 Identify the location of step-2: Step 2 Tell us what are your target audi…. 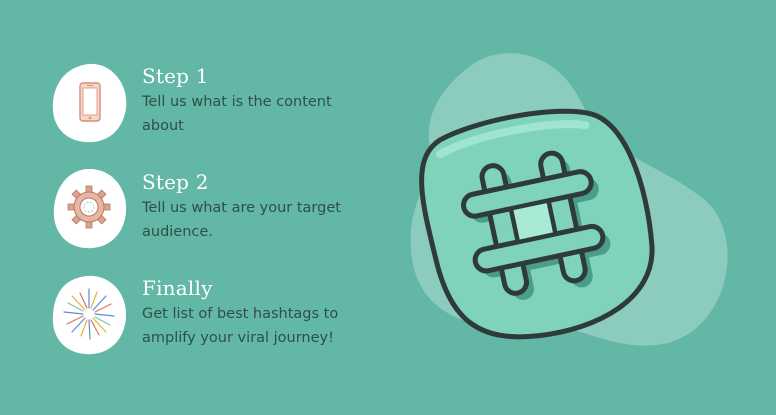
(209, 213).